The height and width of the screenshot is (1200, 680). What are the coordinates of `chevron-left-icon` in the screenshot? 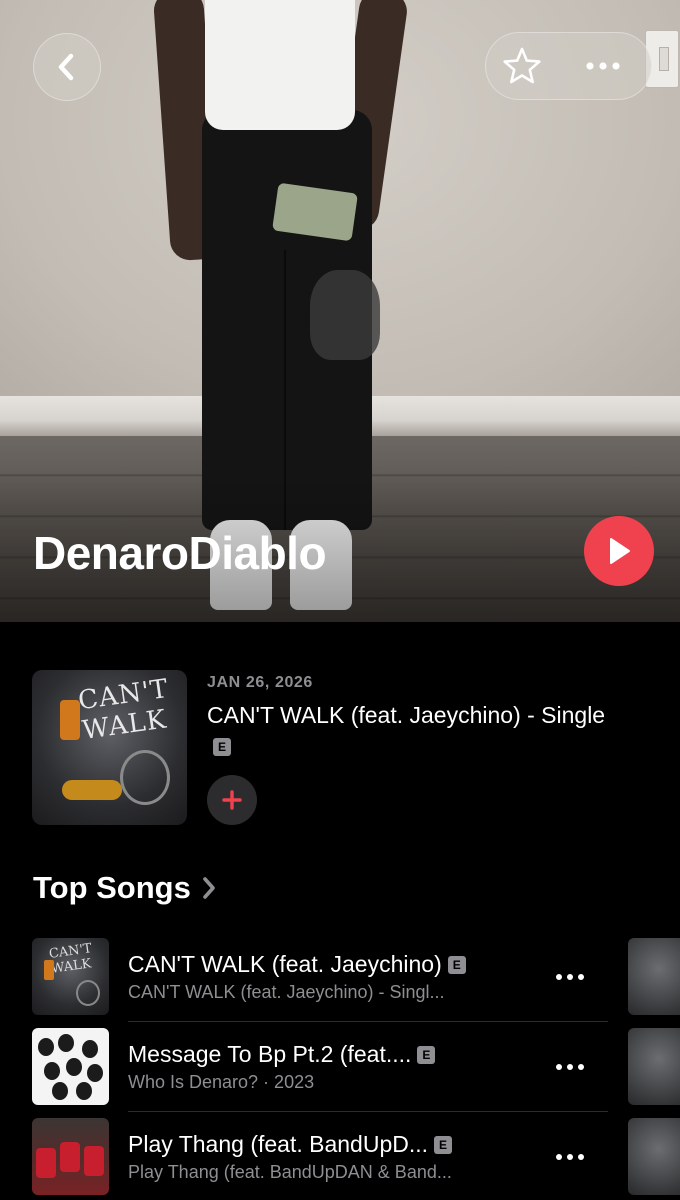 It's located at (66, 67).